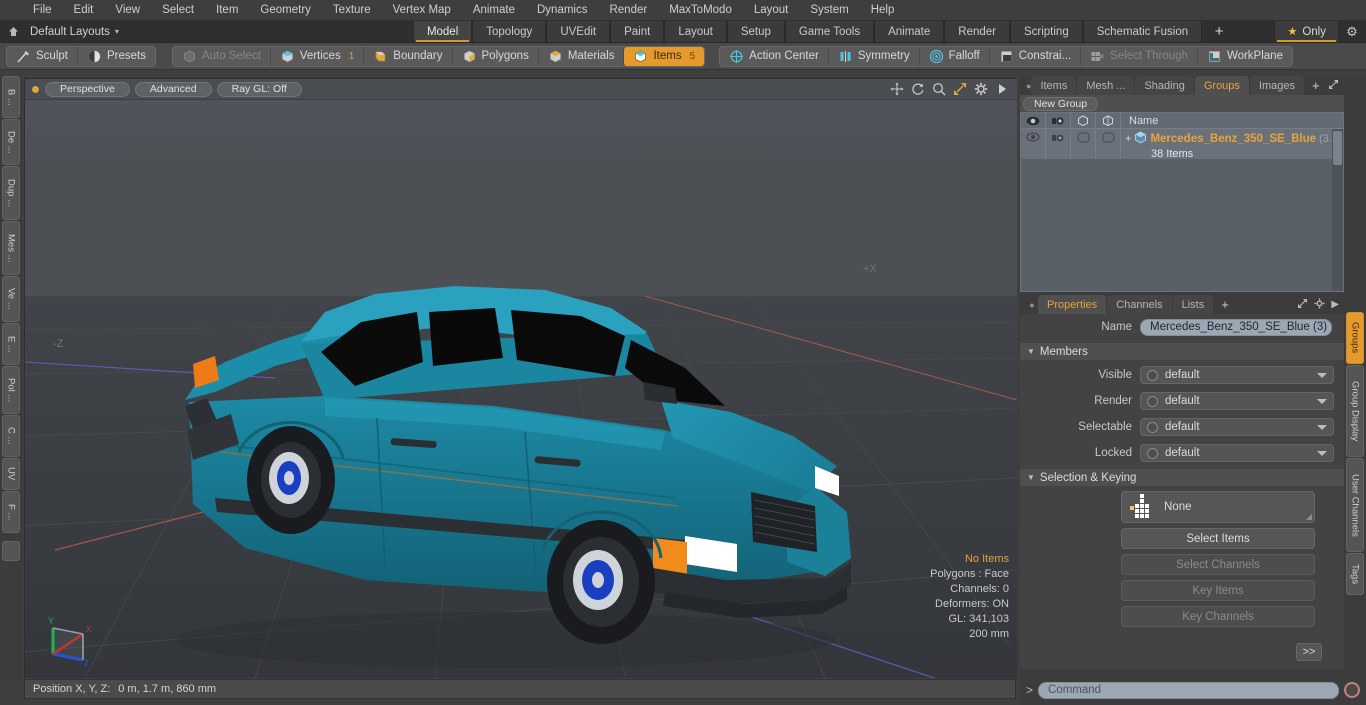 This screenshot has width=1366, height=705. I want to click on group-list-scrollbar, so click(1337, 210).